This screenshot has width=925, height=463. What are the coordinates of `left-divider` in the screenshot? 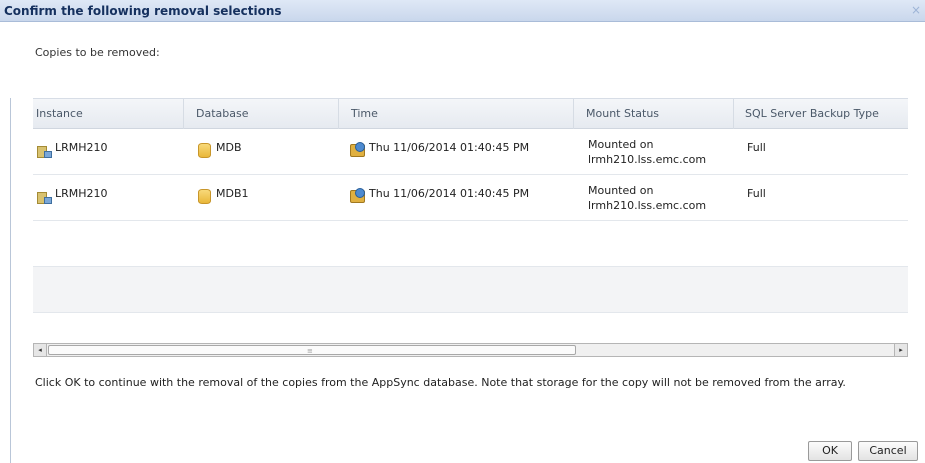 It's located at (10, 280).